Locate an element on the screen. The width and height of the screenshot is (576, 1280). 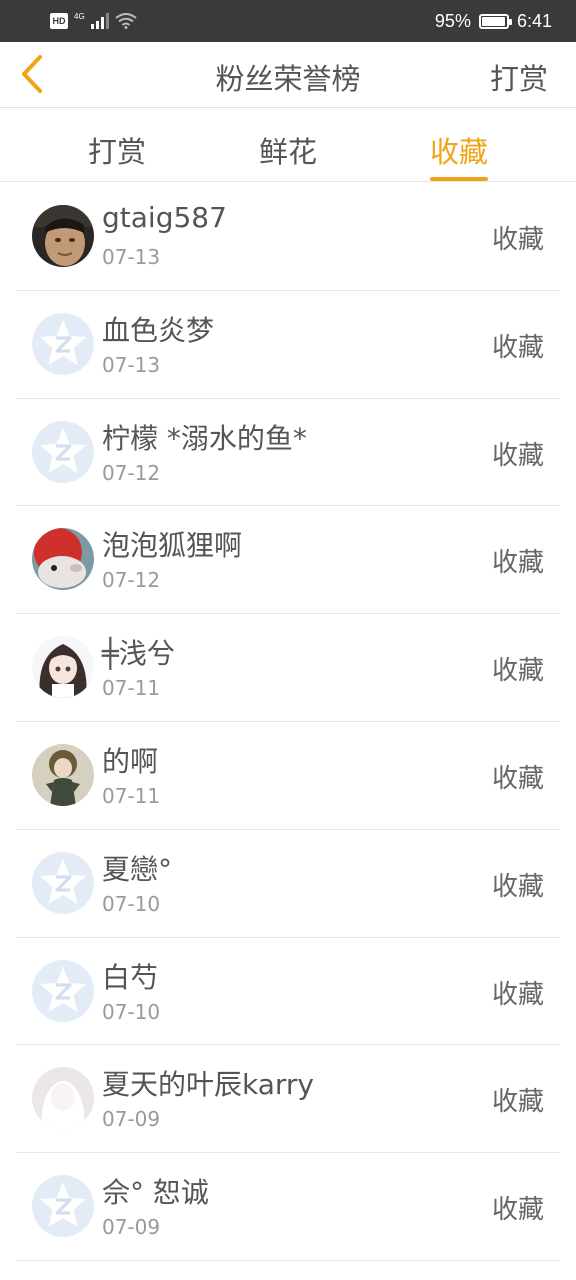
user-name: ╪浅兮 is located at coordinates (138, 654).